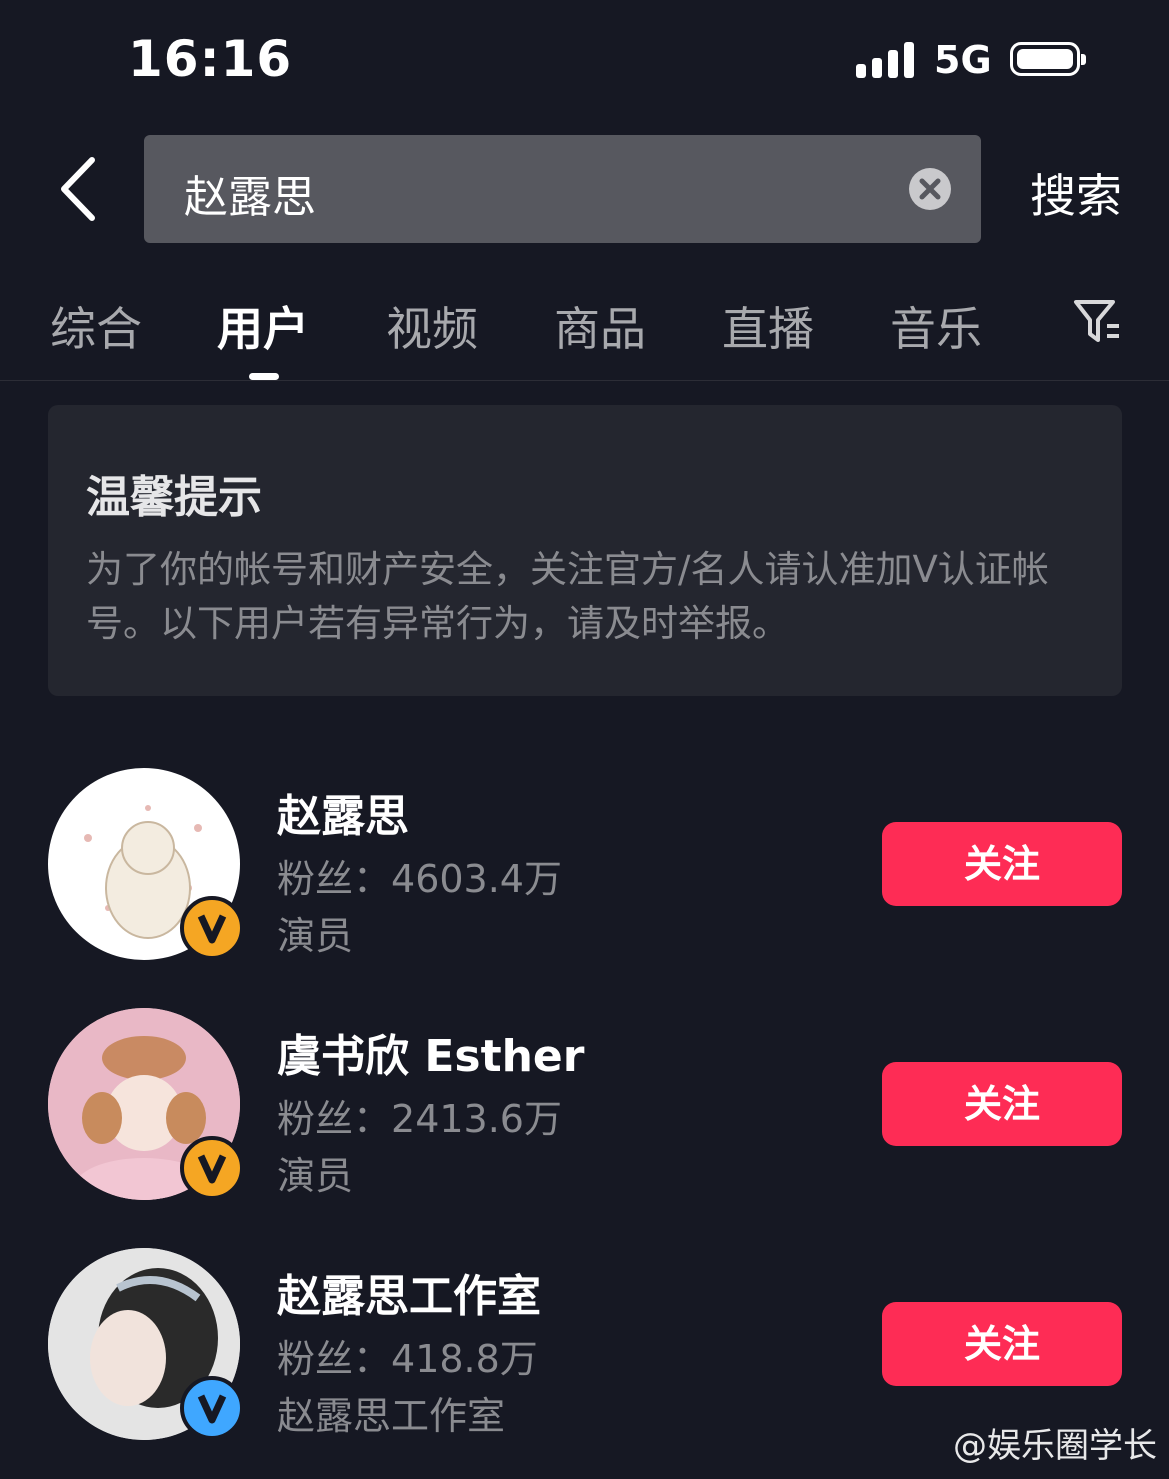 Image resolution: width=1169 pixels, height=1479 pixels. Describe the element at coordinates (210, 59) in the screenshot. I see `status-time: 16:16` at that location.